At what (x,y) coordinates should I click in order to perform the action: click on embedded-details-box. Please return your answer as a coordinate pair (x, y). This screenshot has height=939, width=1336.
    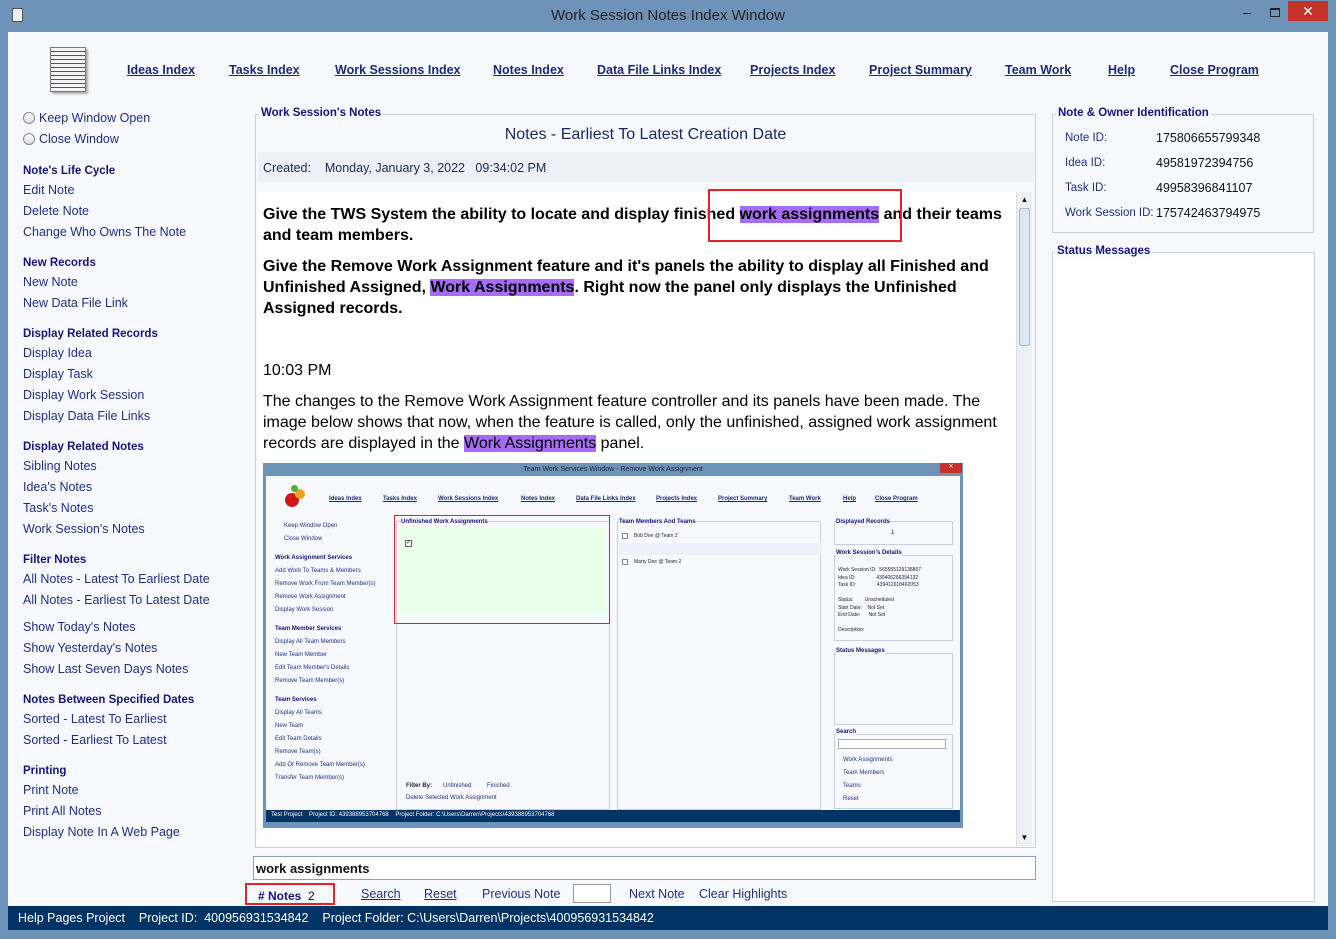
    Looking at the image, I should click on (893, 598).